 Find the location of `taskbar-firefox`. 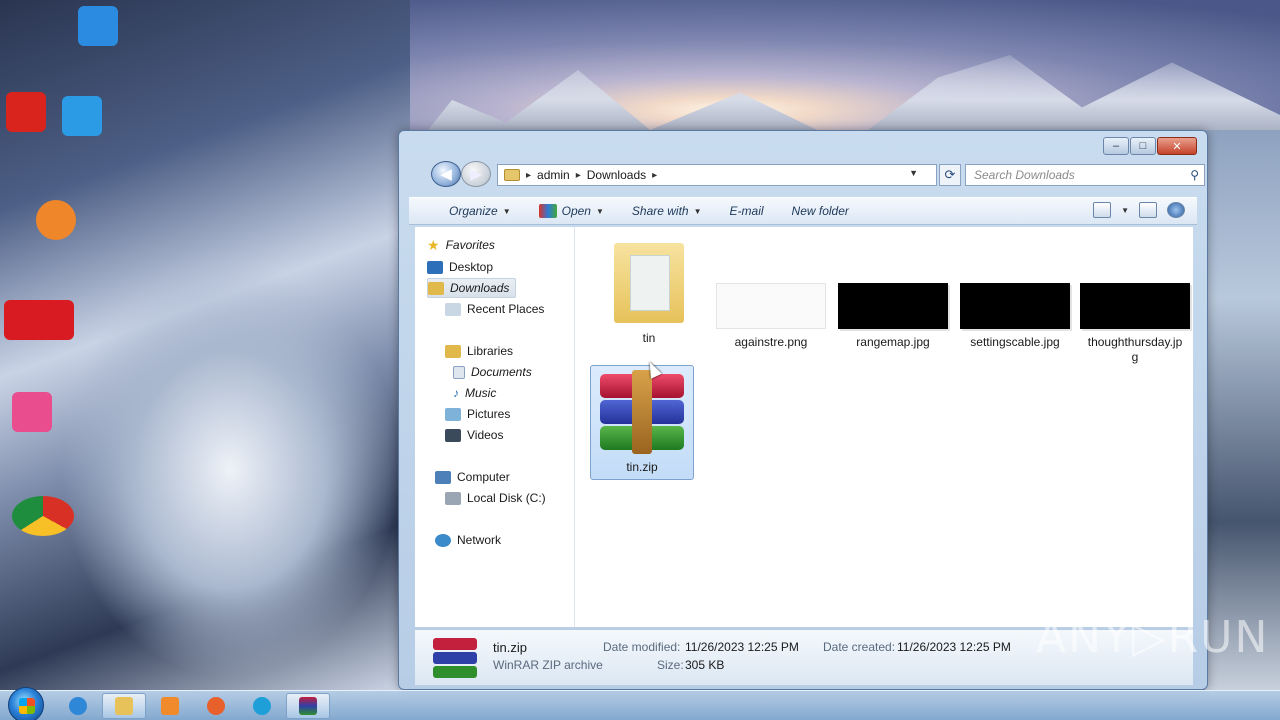

taskbar-firefox is located at coordinates (216, 706).